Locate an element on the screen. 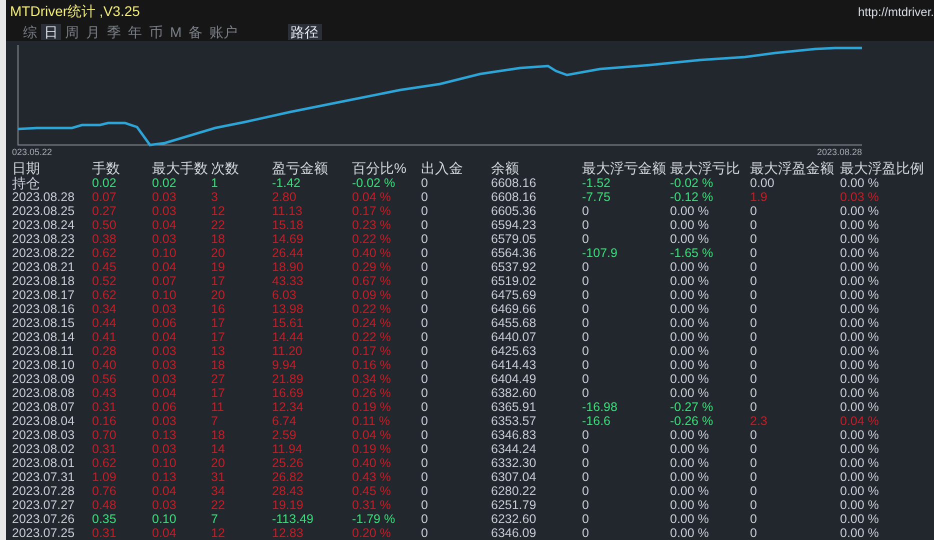  table-cell-text: 6455.68 is located at coordinates (514, 323).